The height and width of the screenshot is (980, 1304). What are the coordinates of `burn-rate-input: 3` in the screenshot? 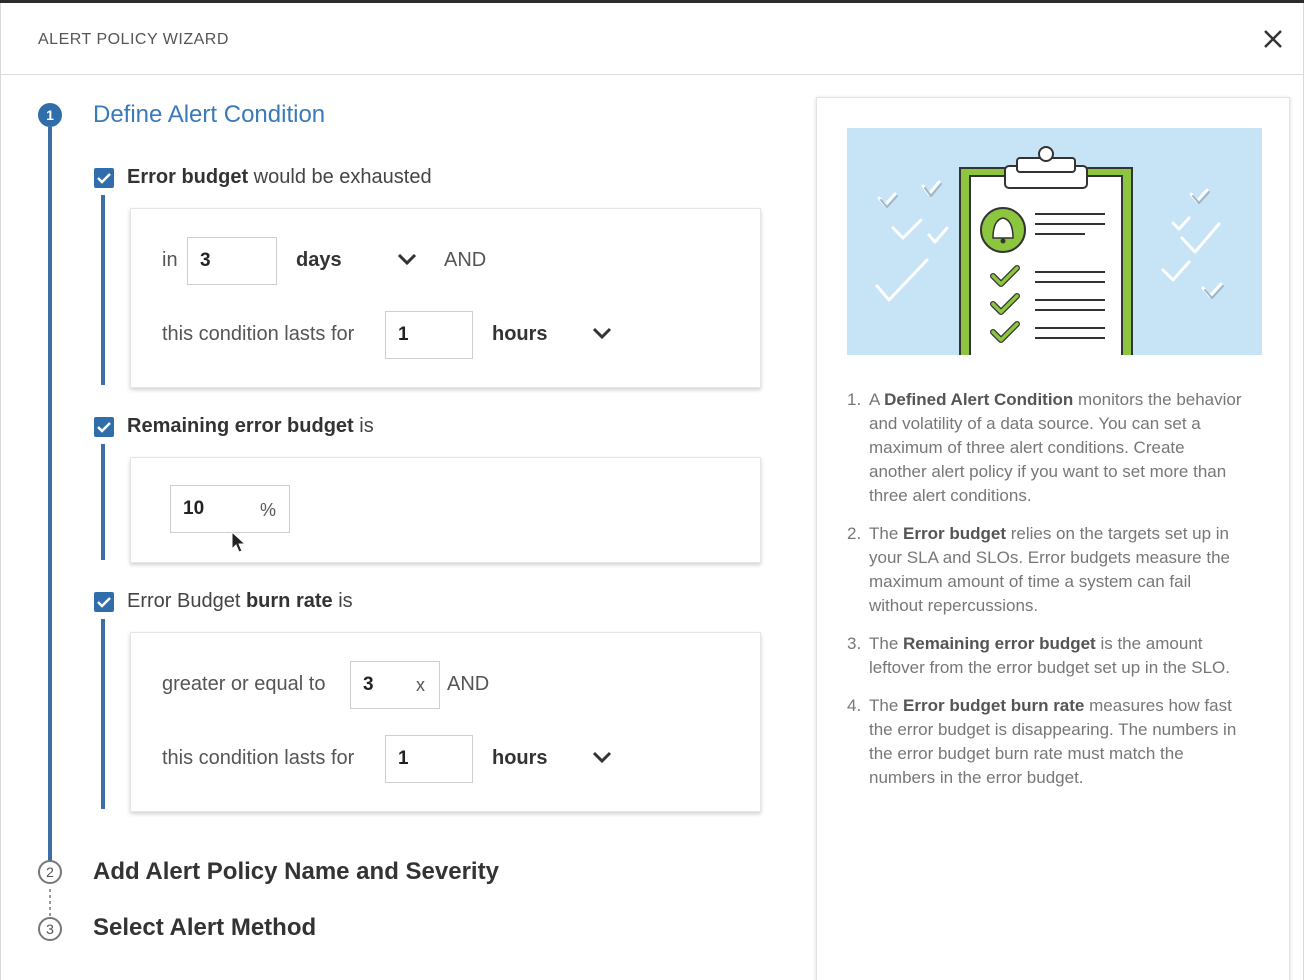 It's located at (395, 685).